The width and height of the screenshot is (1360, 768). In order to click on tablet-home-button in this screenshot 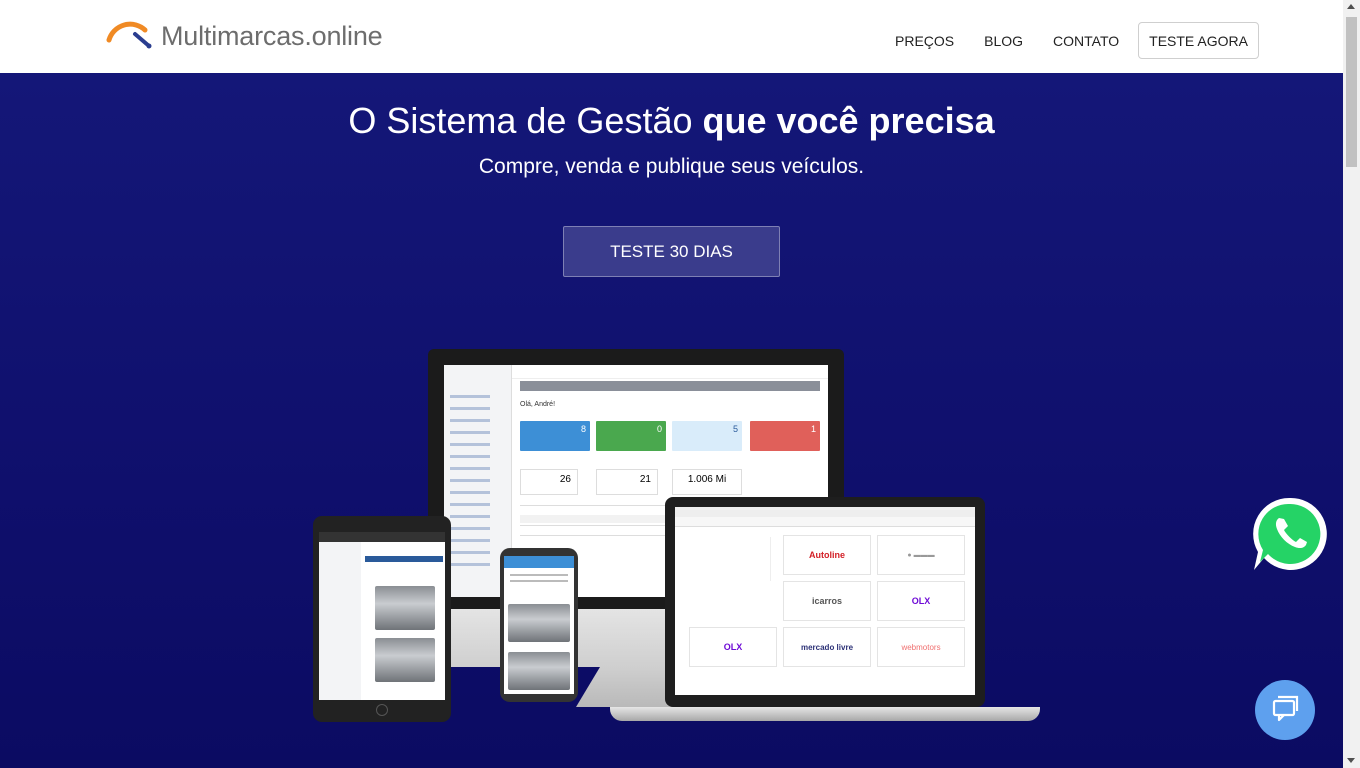, I will do `click(382, 710)`.